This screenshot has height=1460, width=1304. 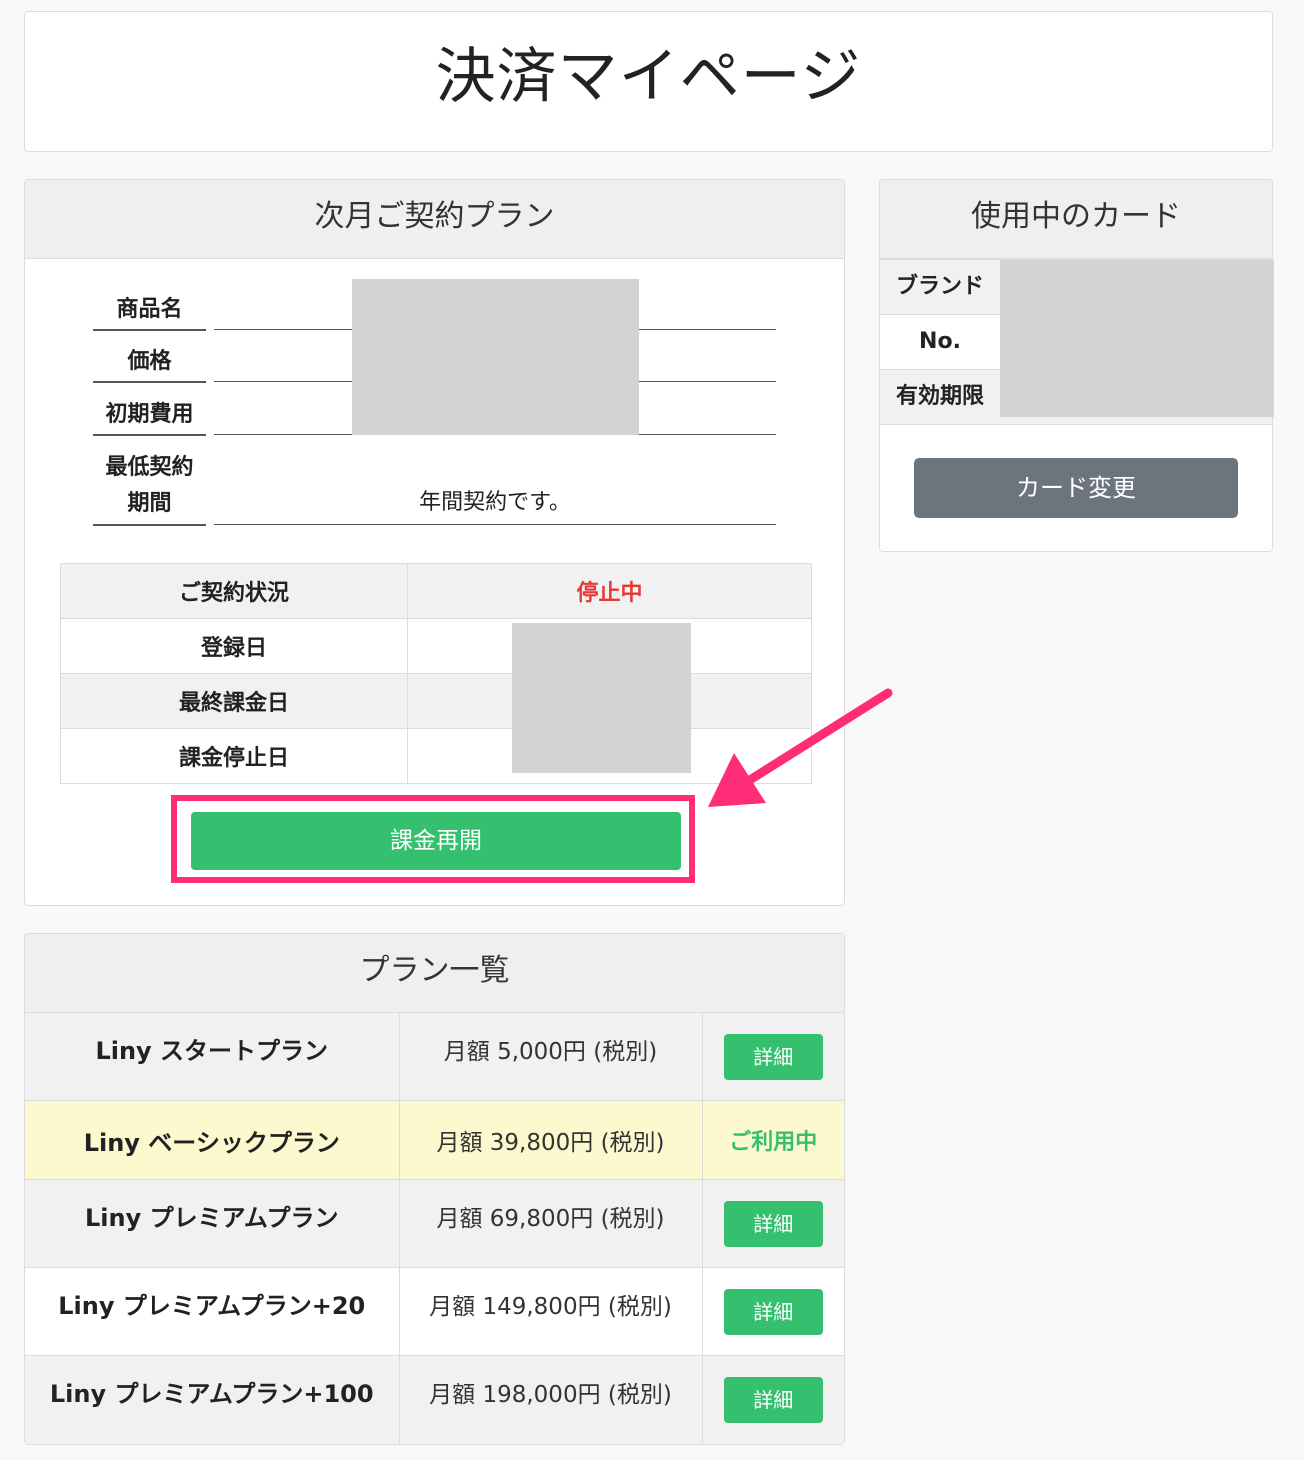 I want to click on plan-name: Liny プレミアムプラン, so click(x=212, y=1218).